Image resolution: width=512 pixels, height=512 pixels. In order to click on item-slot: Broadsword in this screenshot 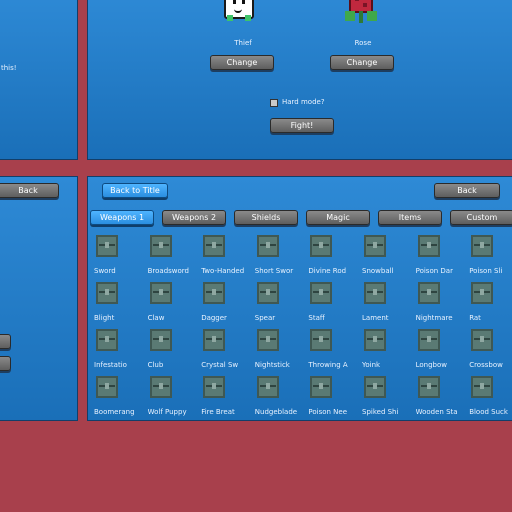, I will do `click(174, 258)`.